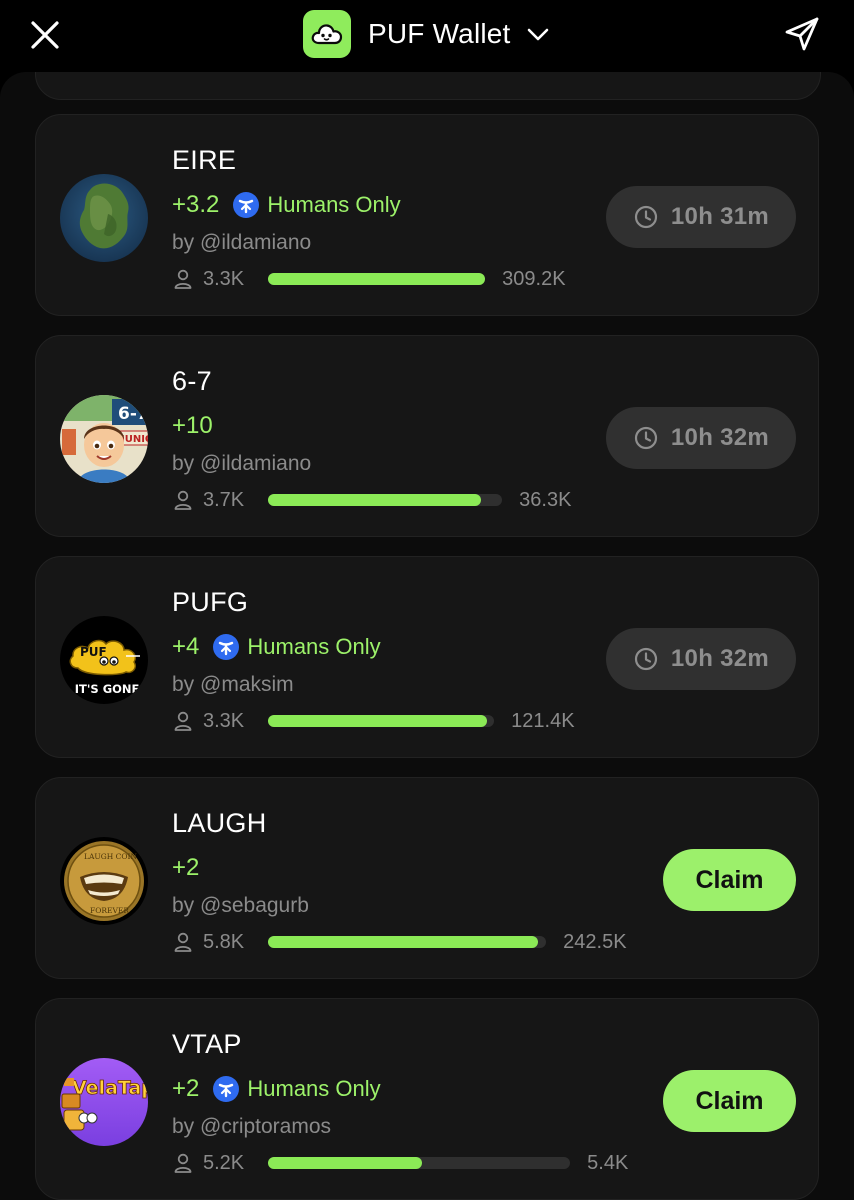 The width and height of the screenshot is (854, 1200). I want to click on previous-card, so click(428, 86).